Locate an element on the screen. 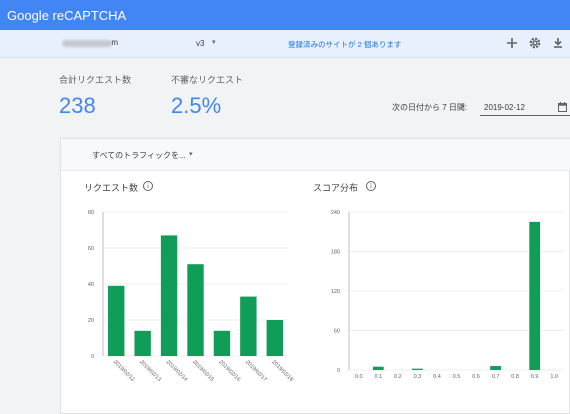  site-selector: m is located at coordinates (90, 43).